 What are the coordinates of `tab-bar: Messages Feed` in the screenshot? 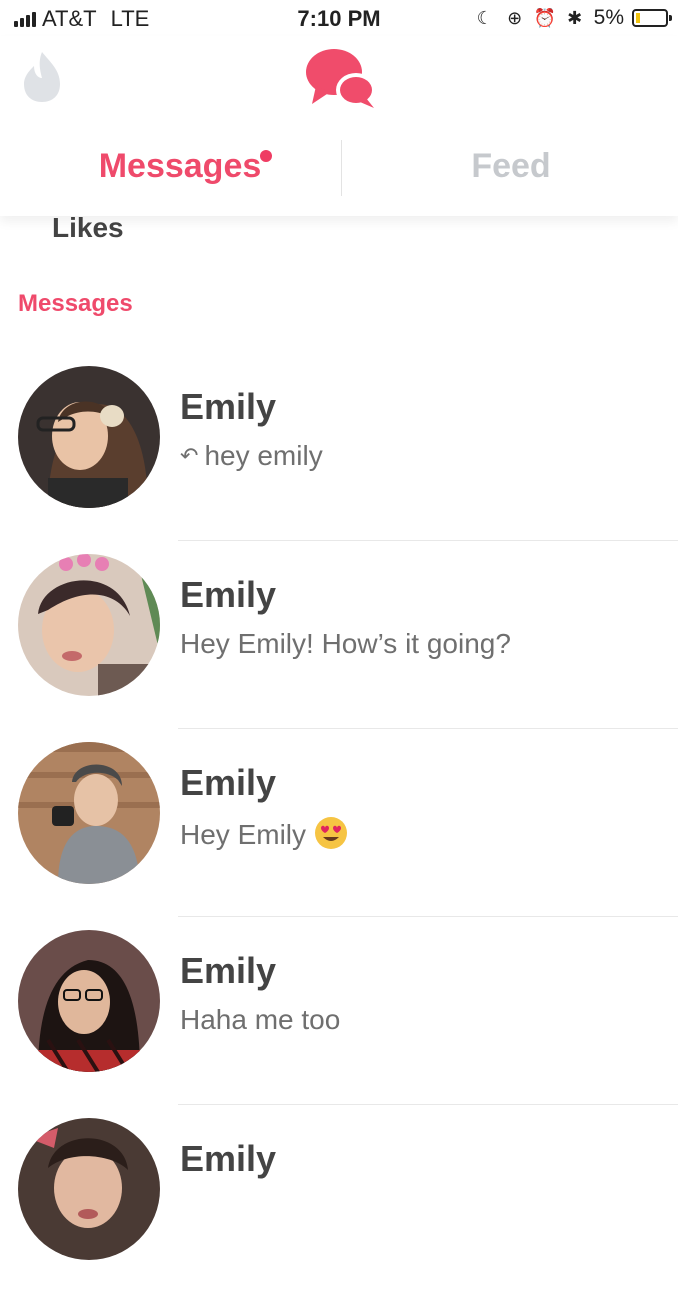 It's located at (339, 166).